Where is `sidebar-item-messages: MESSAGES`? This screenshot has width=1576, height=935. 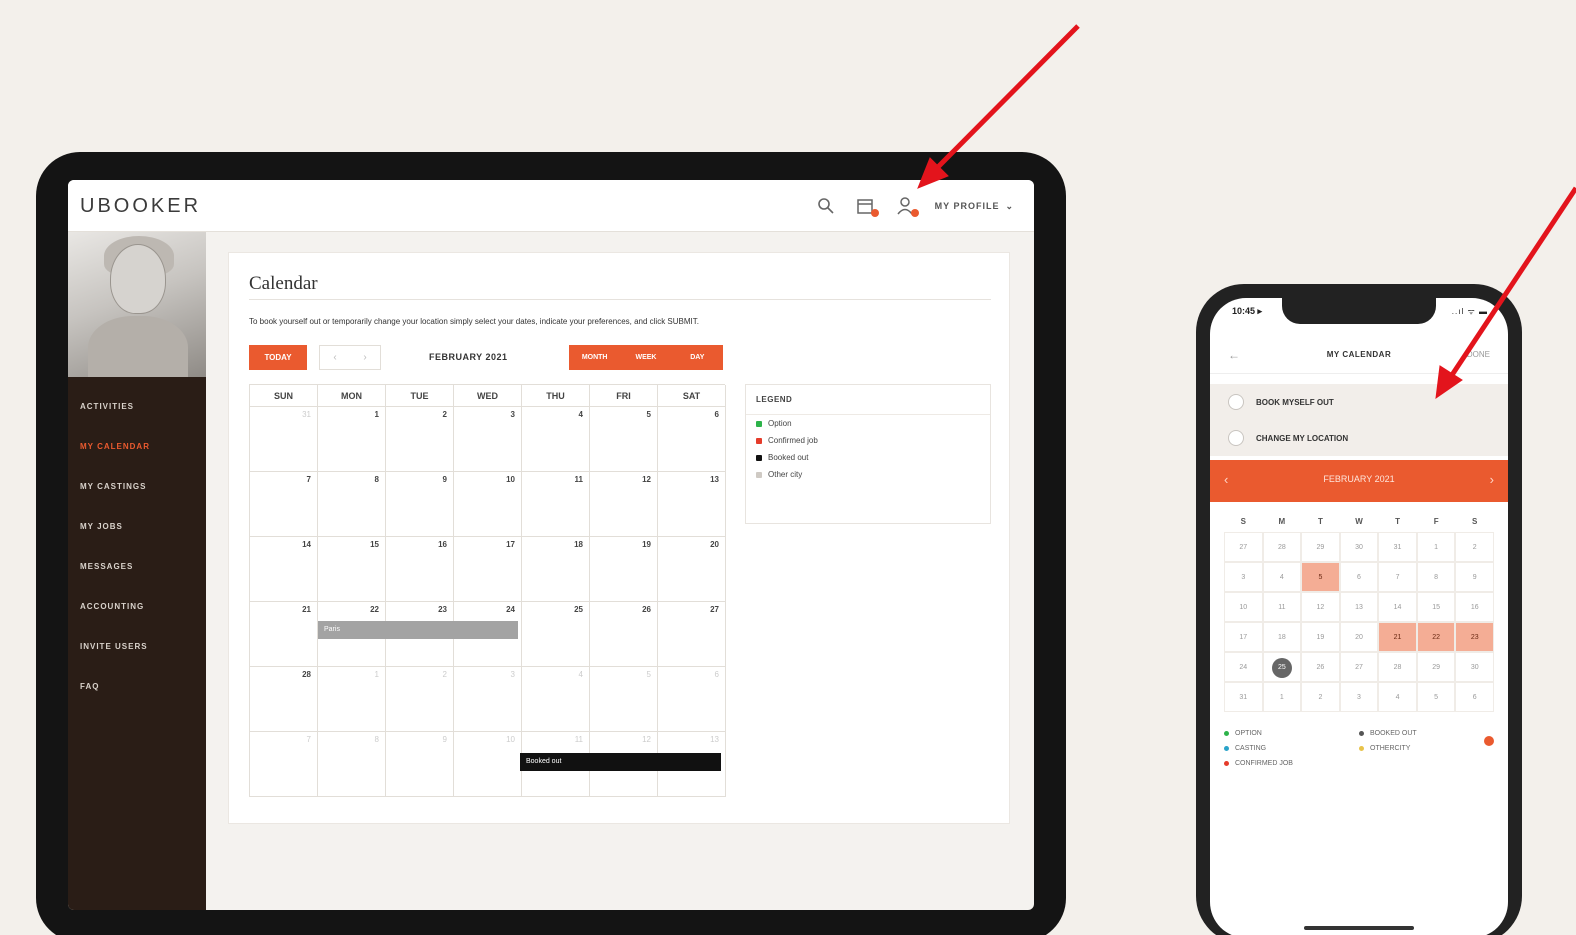 sidebar-item-messages: MESSAGES is located at coordinates (137, 577).